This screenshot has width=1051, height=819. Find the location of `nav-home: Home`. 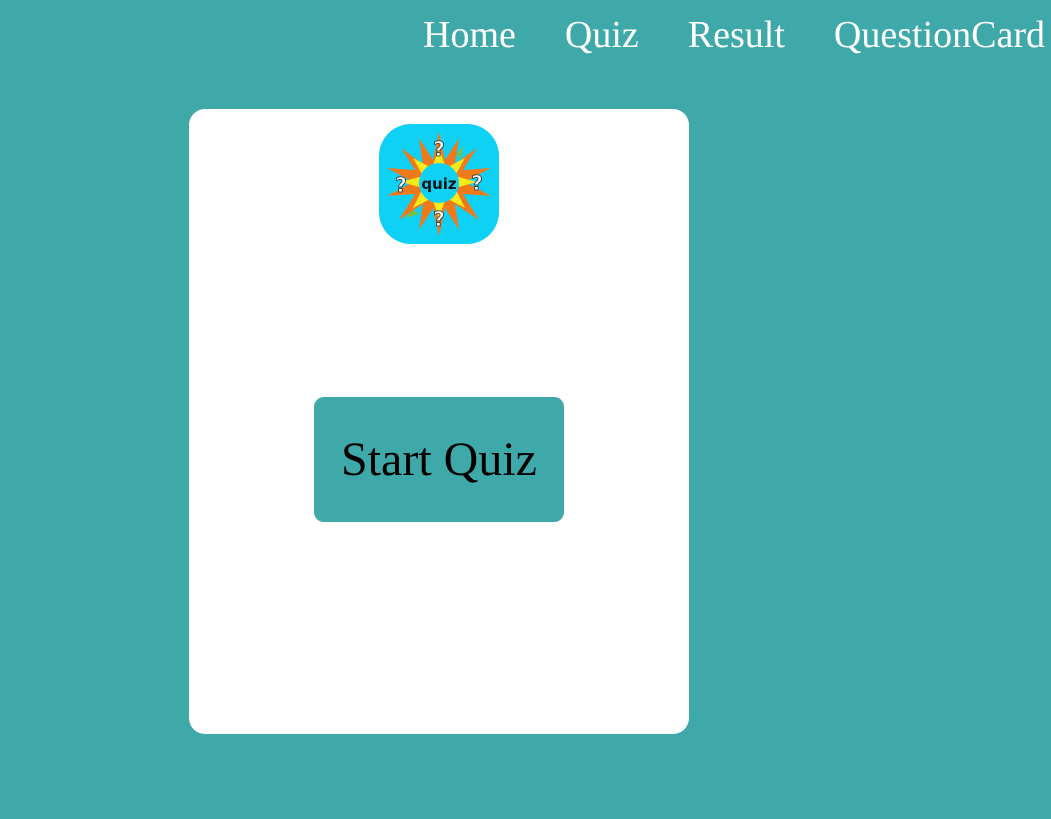

nav-home: Home is located at coordinates (469, 35).